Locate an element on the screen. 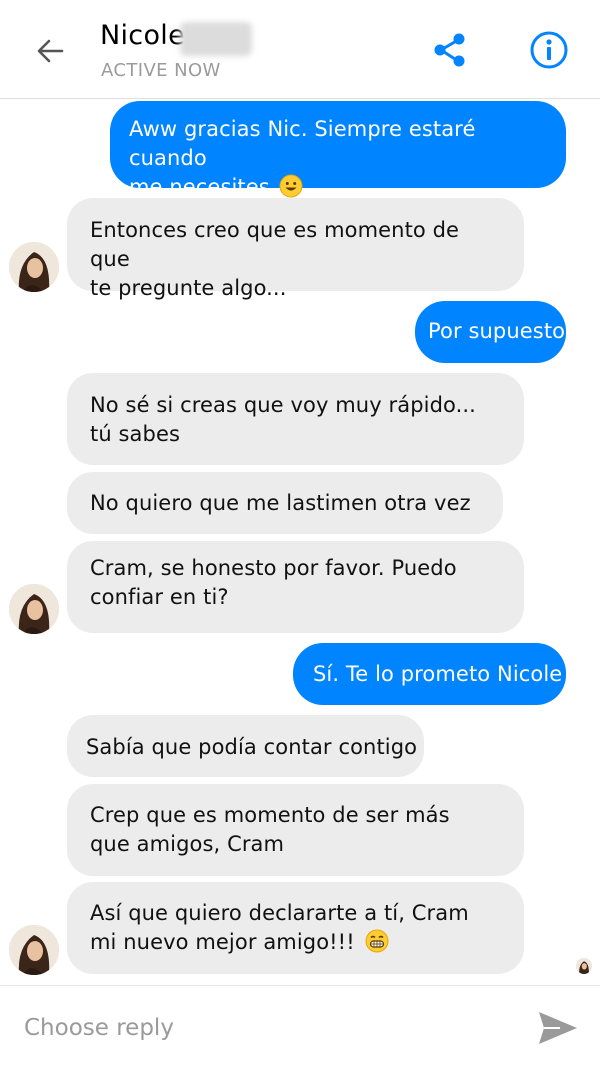  message-line: Entonces creo que es momento de que is located at coordinates (275, 244).